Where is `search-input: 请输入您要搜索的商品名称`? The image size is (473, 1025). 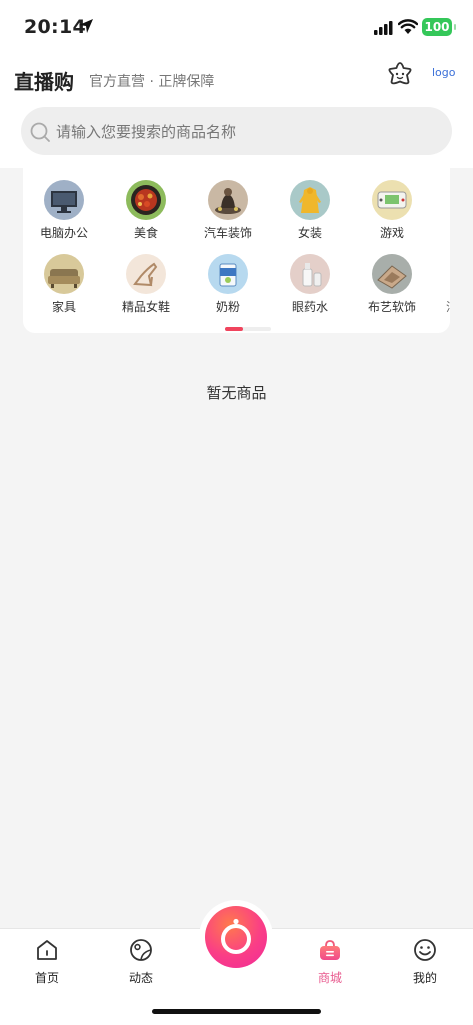
search-input: 请输入您要搜索的商品名称 is located at coordinates (236, 131).